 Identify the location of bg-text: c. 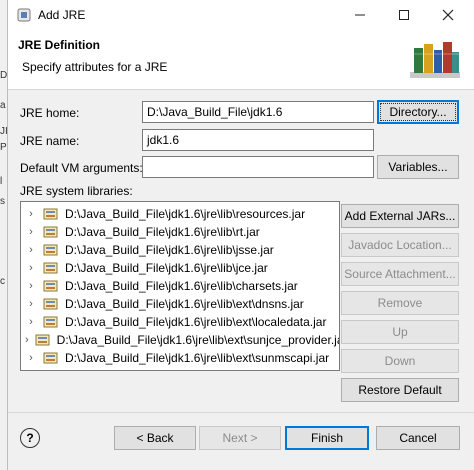
(2, 281).